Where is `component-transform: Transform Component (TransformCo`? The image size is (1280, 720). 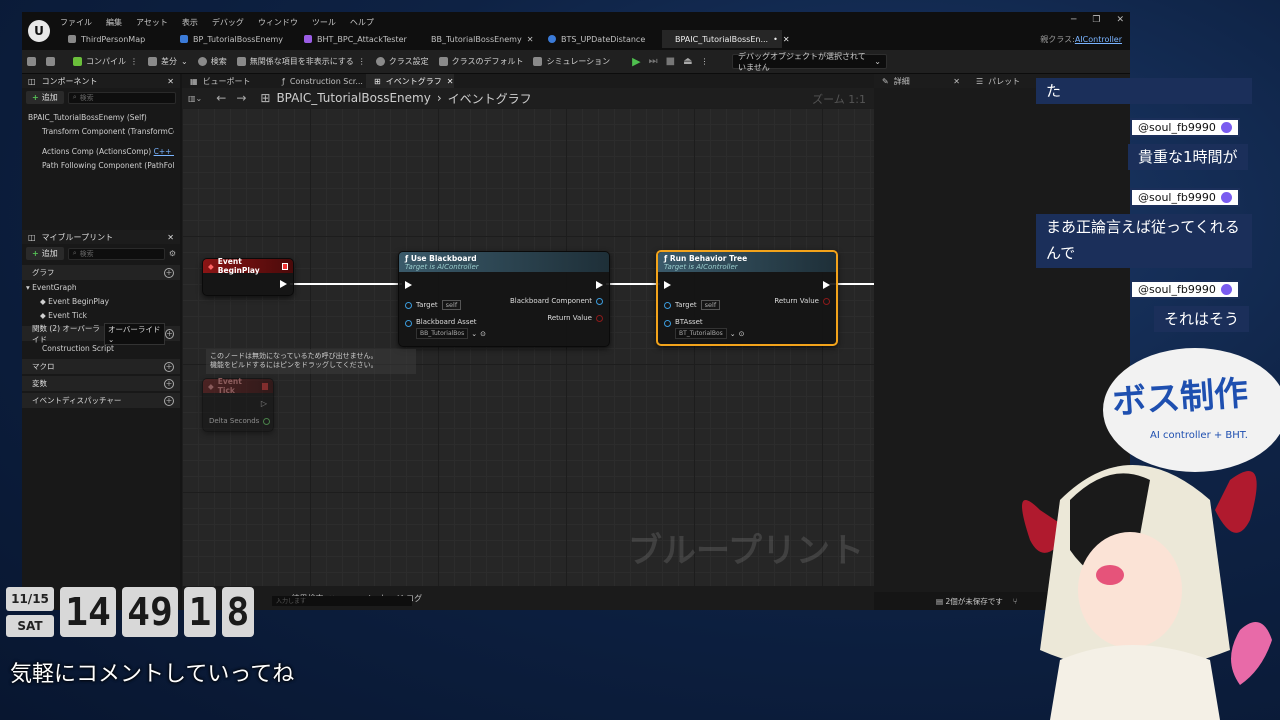
component-transform: Transform Component (TransformCo is located at coordinates (101, 132).